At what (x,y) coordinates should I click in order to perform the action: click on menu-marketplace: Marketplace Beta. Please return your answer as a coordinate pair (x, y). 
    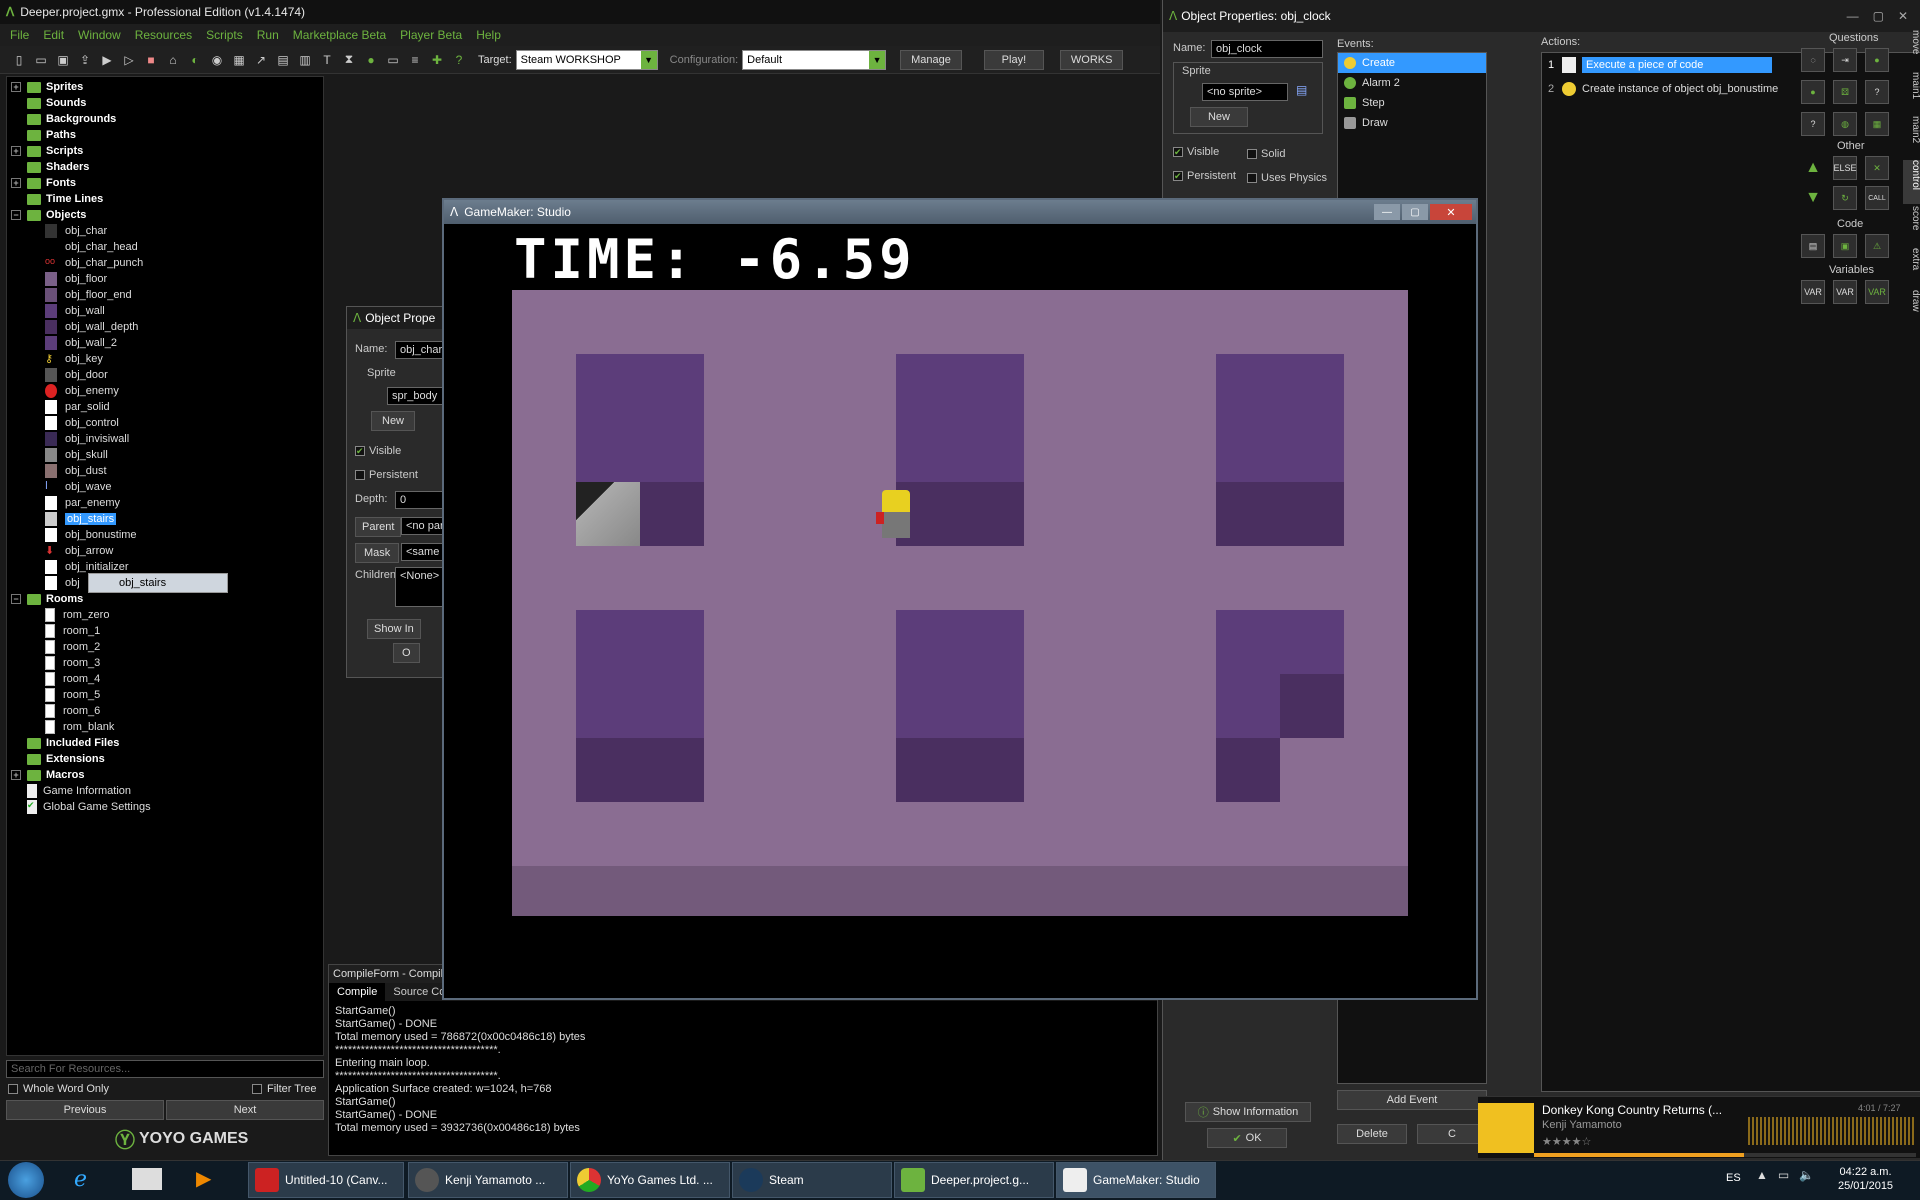
    Looking at the image, I should click on (339, 35).